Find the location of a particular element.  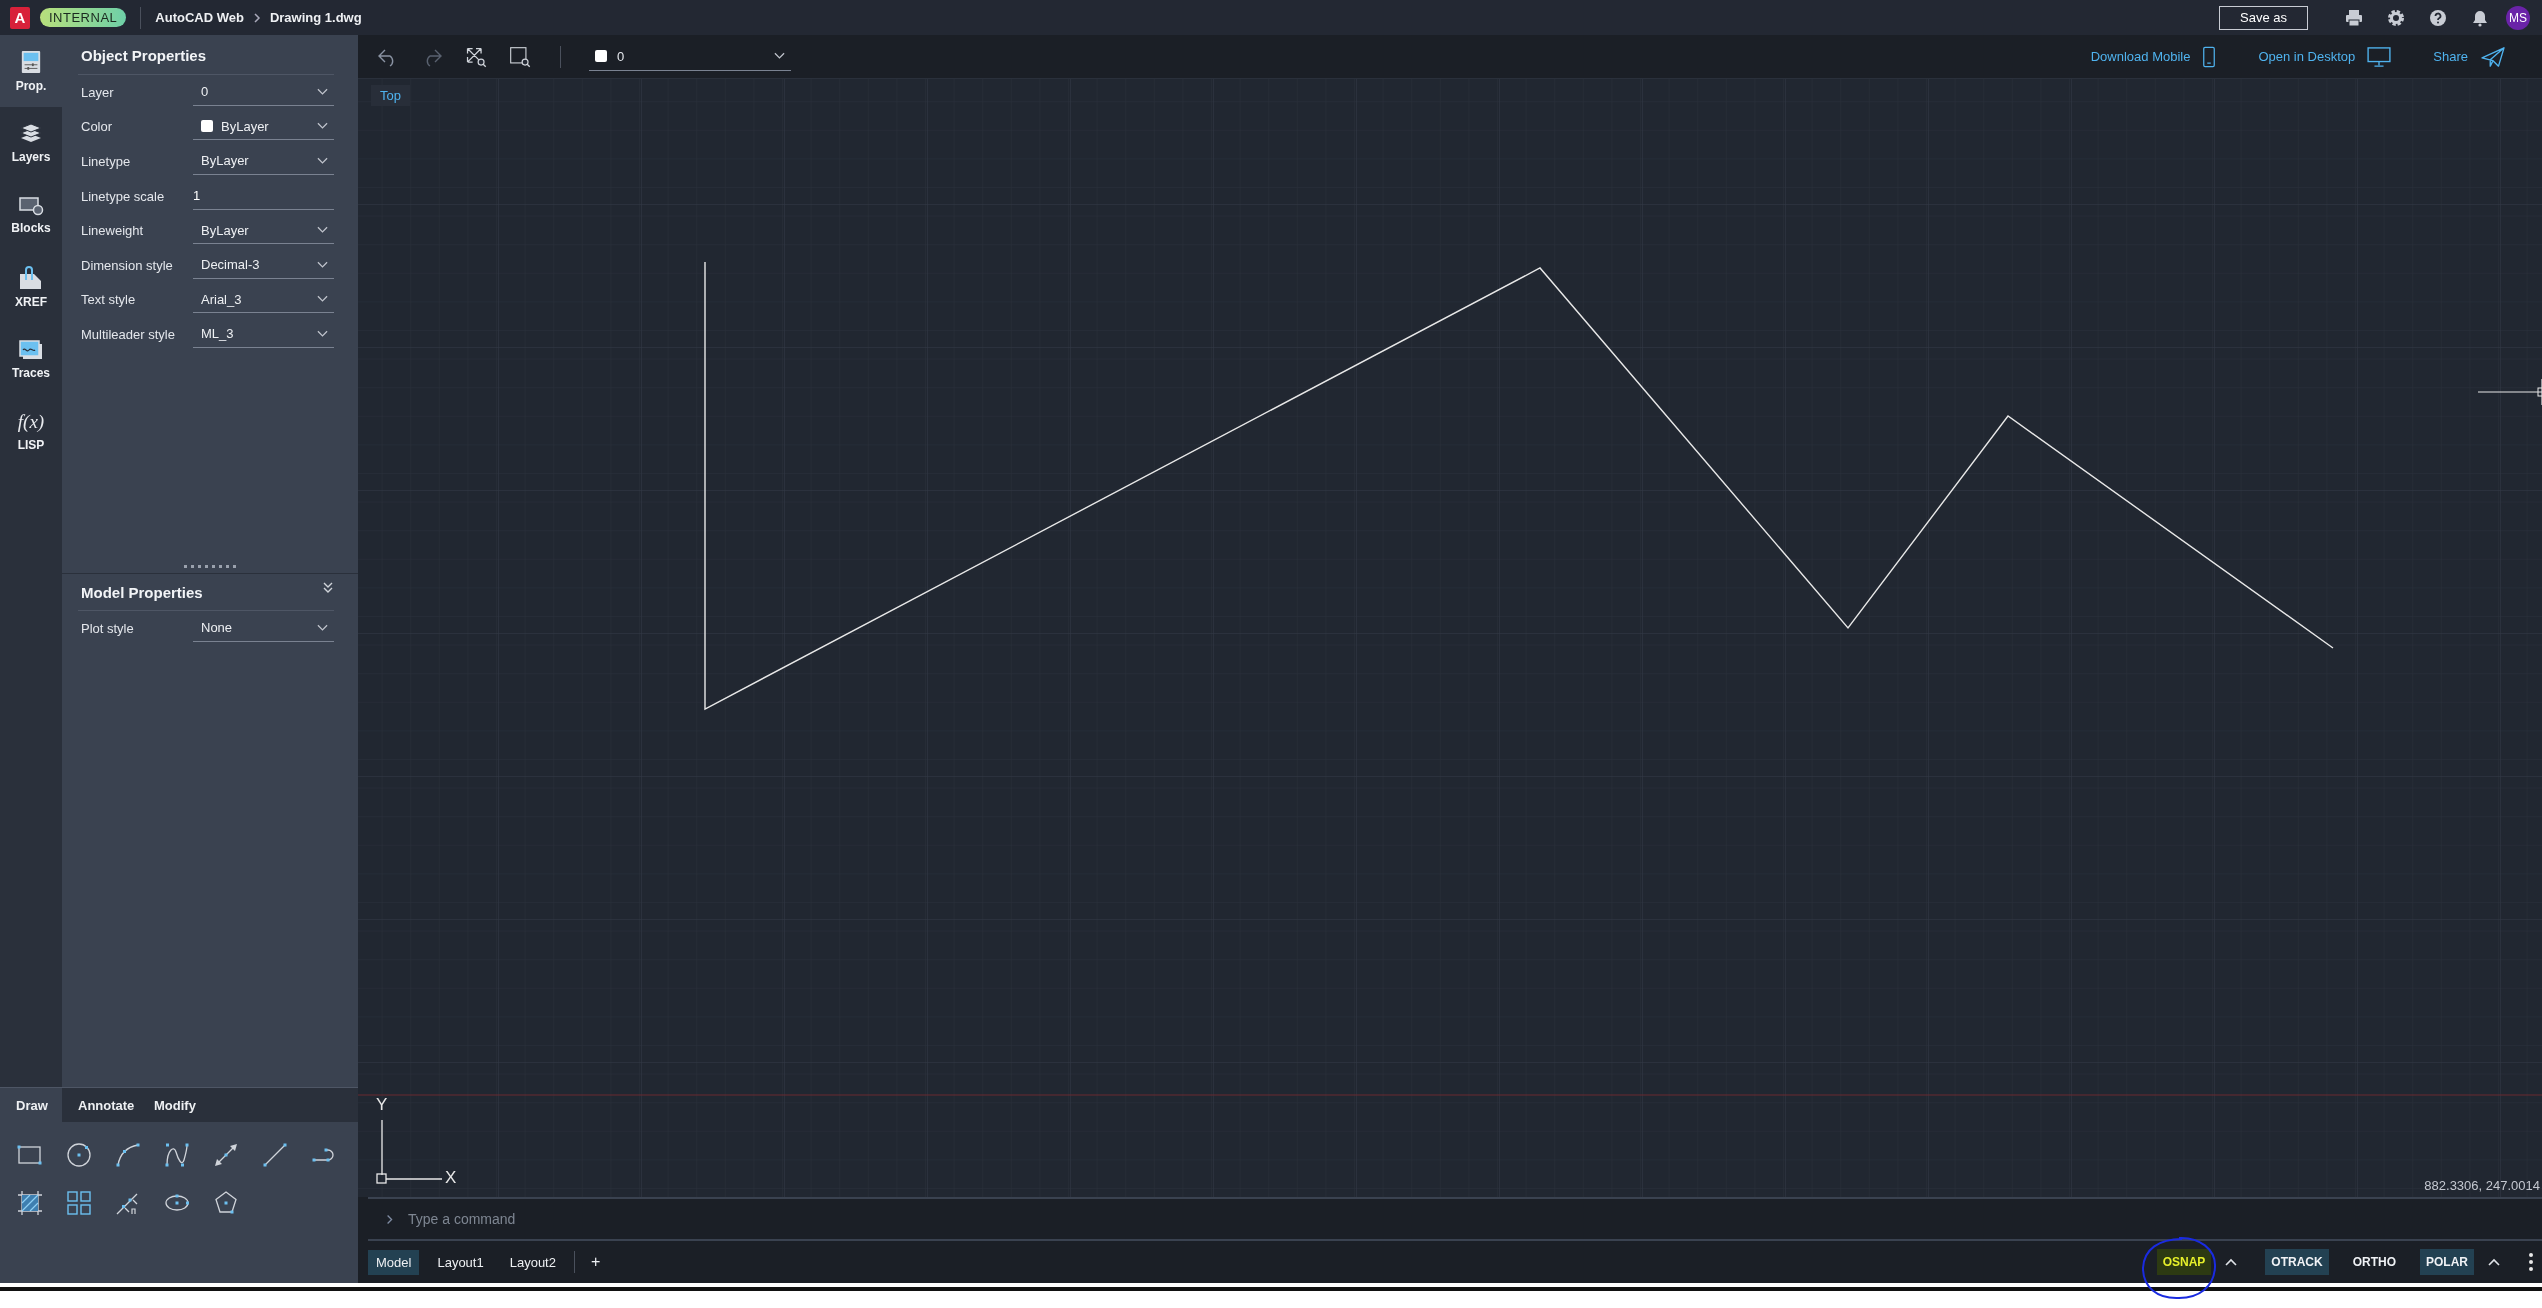

layer-dropdown: 0 is located at coordinates (690, 56).